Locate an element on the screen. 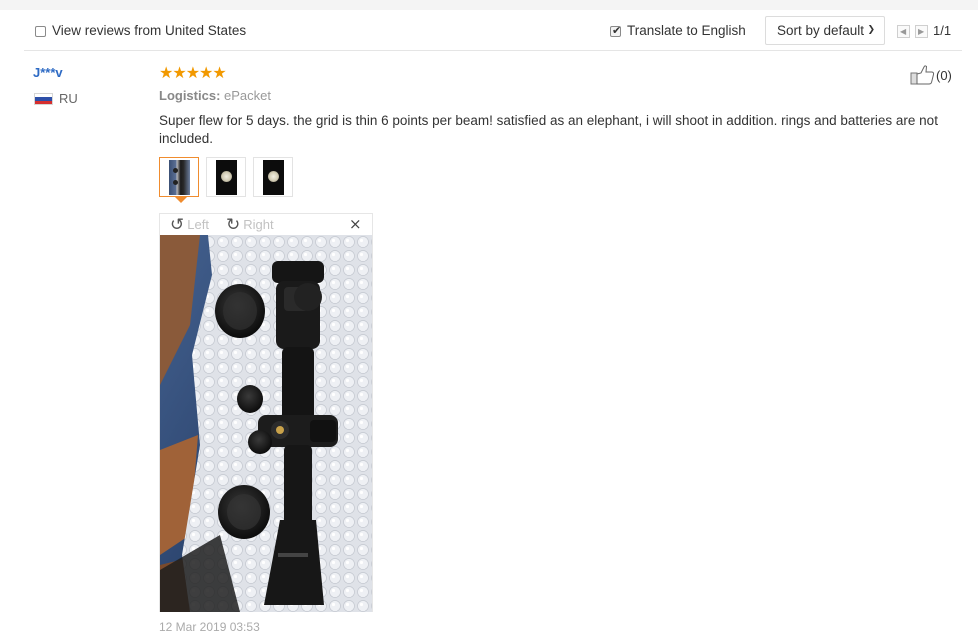  rotate-right-button: ↻ Right is located at coordinates (250, 225).